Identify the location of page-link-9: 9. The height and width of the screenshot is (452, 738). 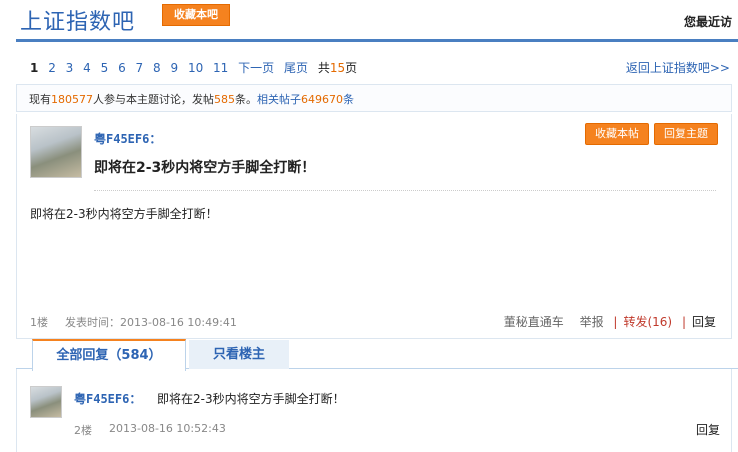
(174, 68).